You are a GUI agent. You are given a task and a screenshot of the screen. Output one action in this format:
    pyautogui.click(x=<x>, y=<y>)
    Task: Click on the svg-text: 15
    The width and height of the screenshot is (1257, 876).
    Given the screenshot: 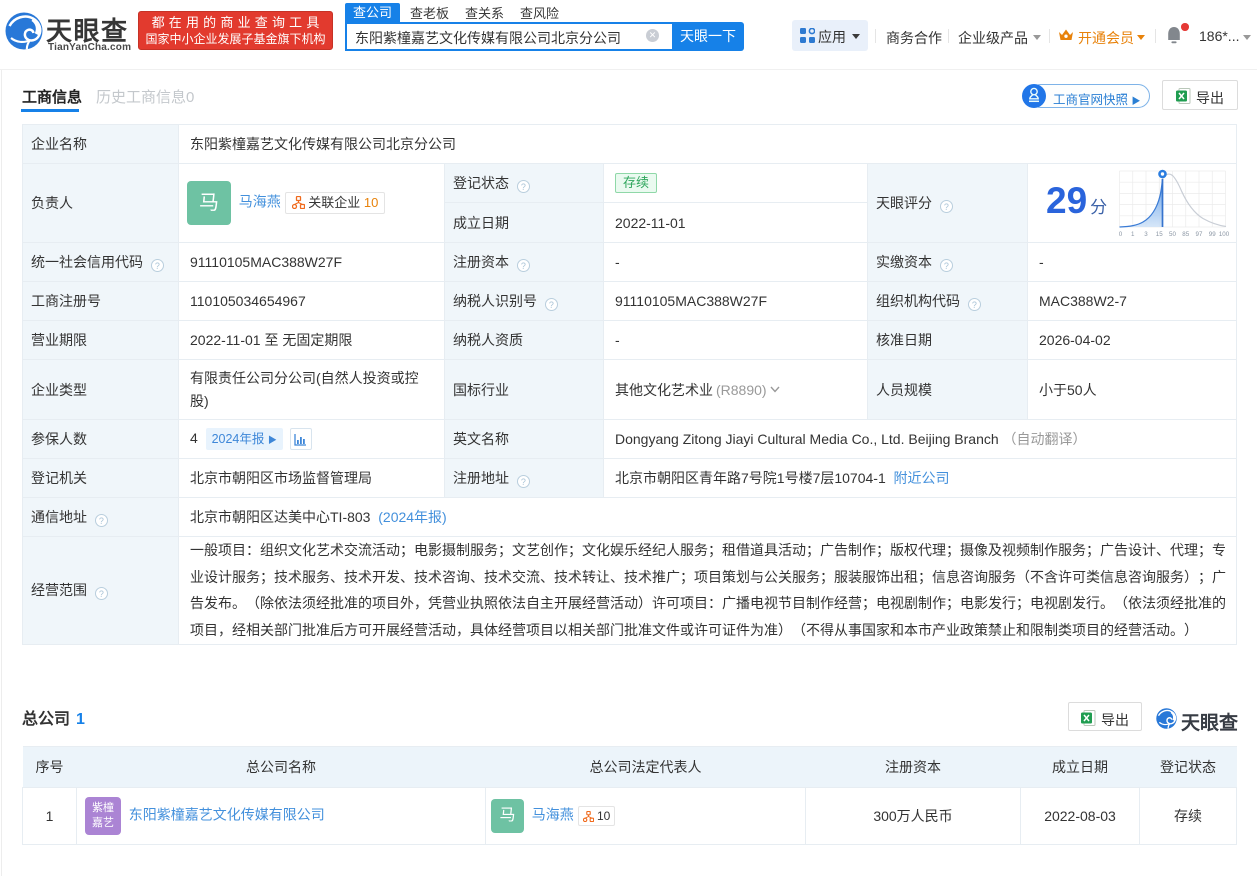 What is the action you would take?
    pyautogui.click(x=1159, y=234)
    